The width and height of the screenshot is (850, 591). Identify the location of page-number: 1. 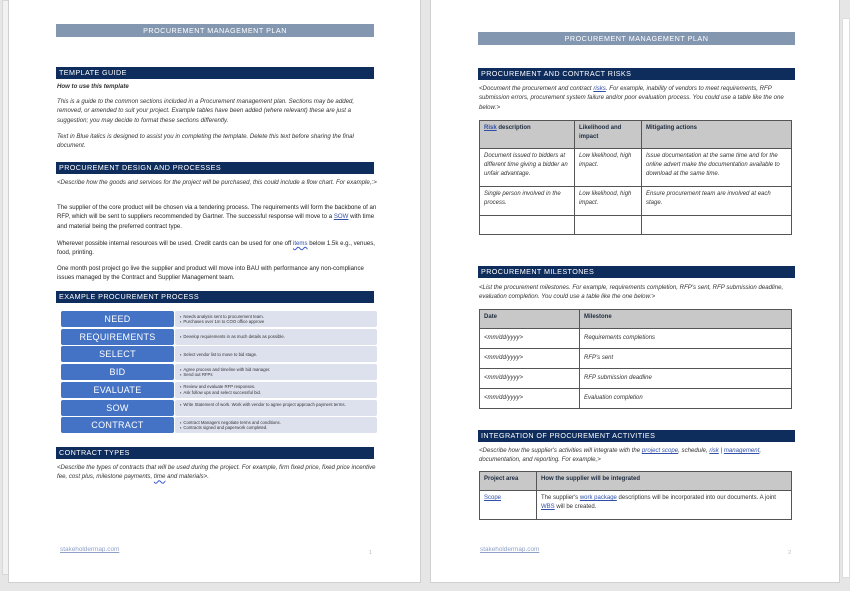
(371, 553).